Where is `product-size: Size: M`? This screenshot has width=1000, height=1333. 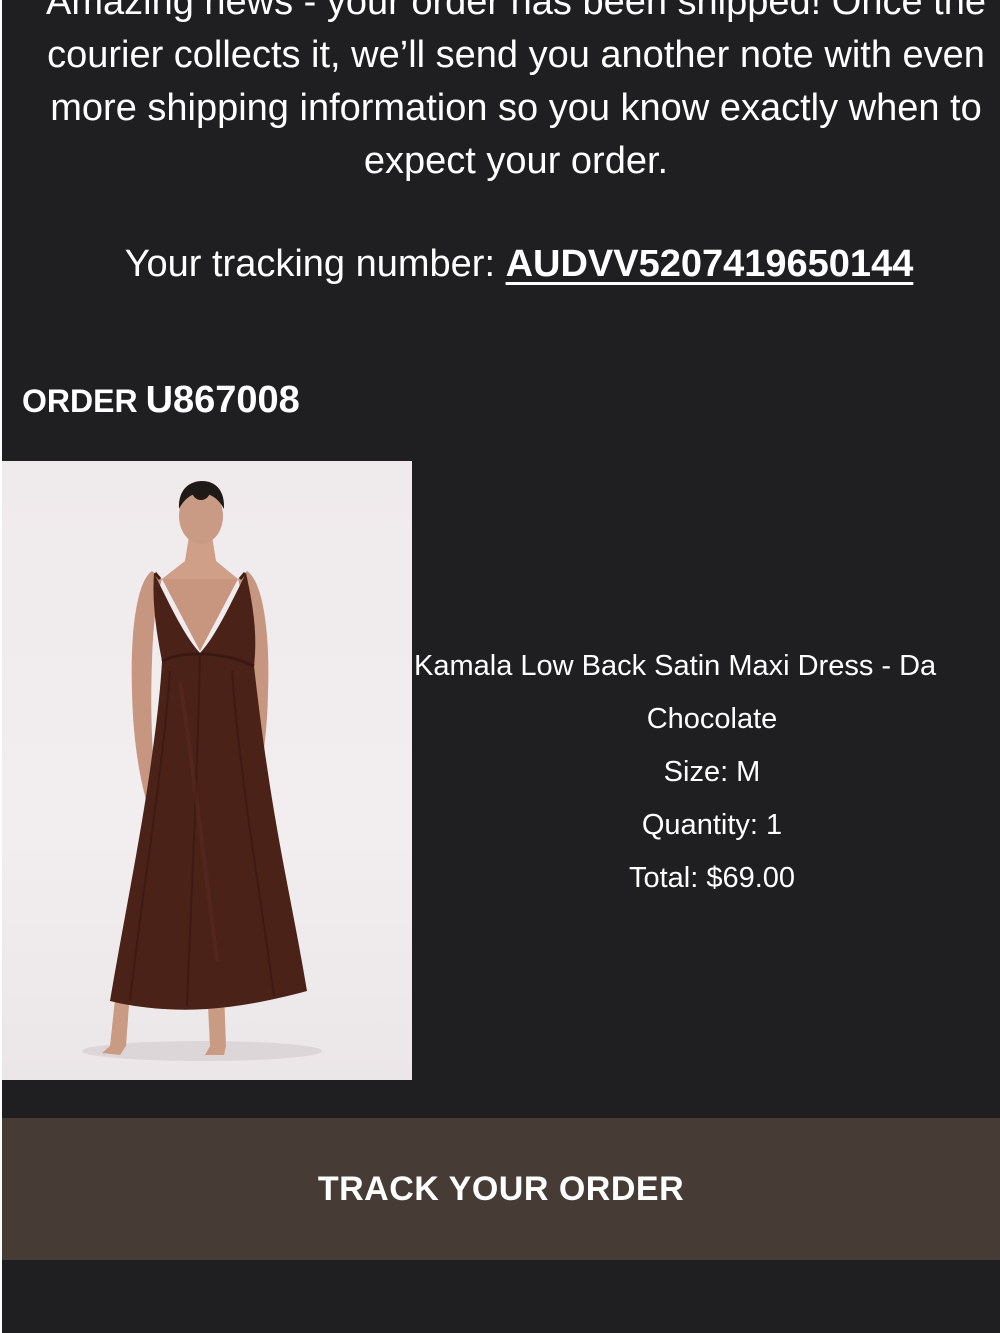 product-size: Size: M is located at coordinates (712, 772).